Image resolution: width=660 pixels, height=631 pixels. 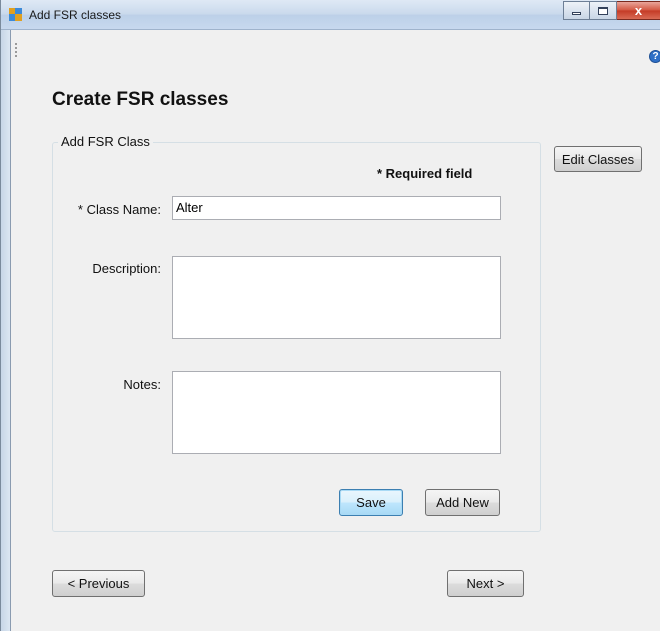 I want to click on maximize-button, so click(x=603, y=10).